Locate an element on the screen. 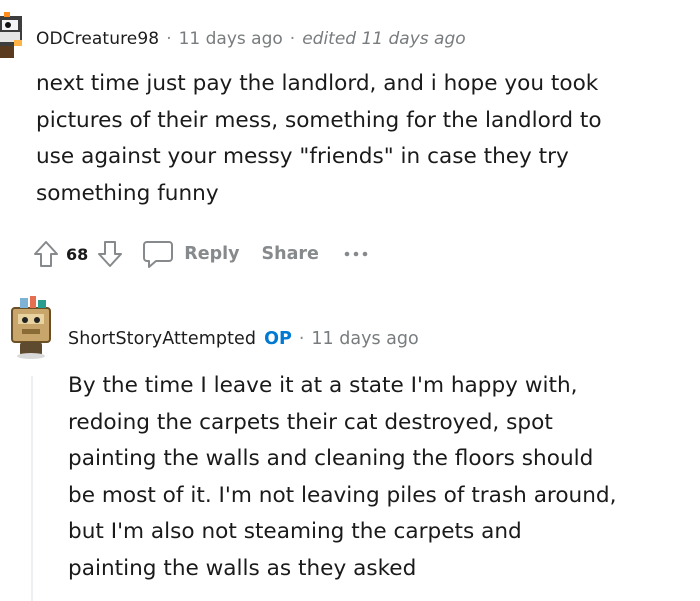  downvote-button is located at coordinates (110, 254).